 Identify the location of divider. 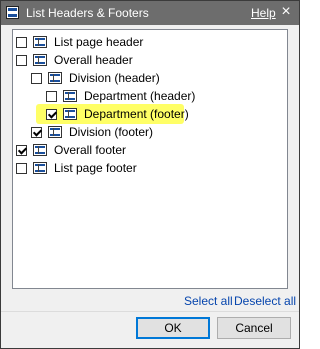
(150, 311).